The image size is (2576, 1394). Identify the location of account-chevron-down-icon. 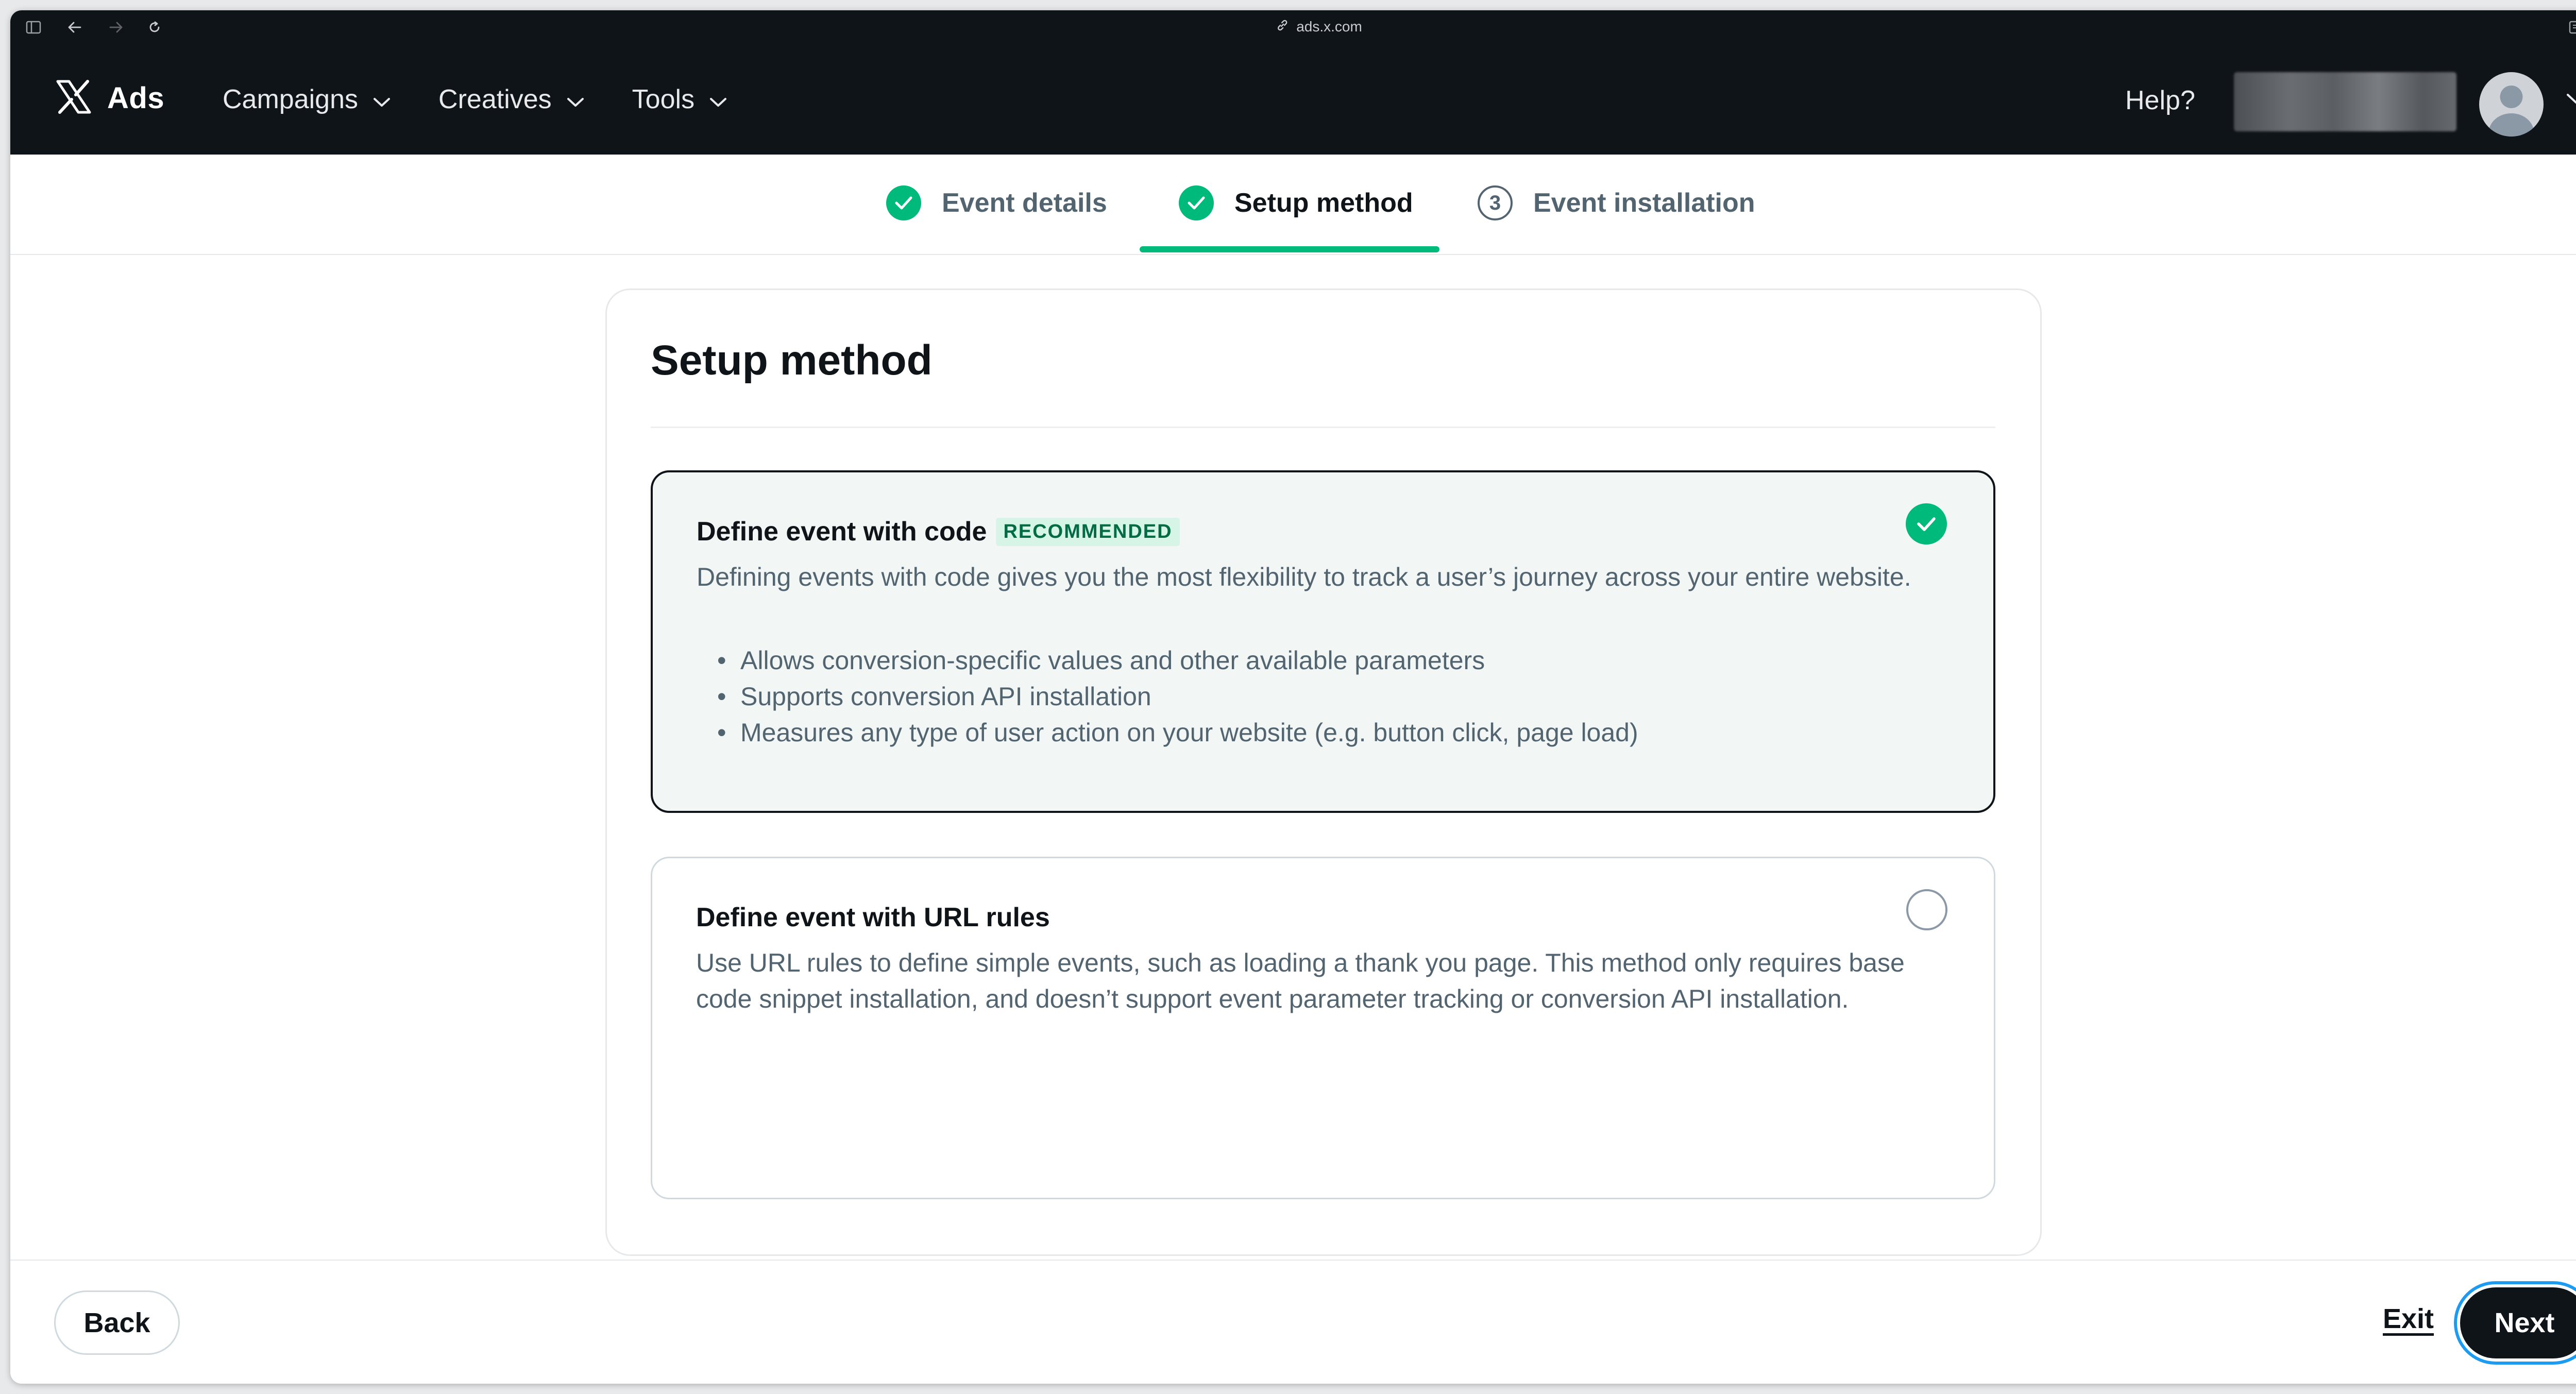
(2571, 100).